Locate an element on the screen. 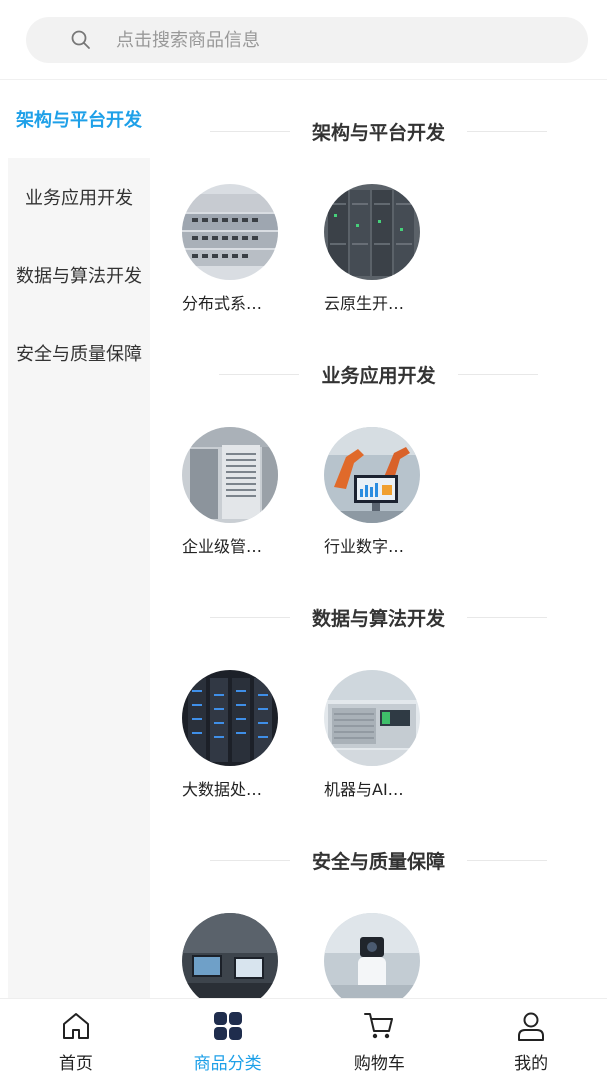 This screenshot has height=1080, width=607. tab-cart: 购物车 is located at coordinates (380, 1039).